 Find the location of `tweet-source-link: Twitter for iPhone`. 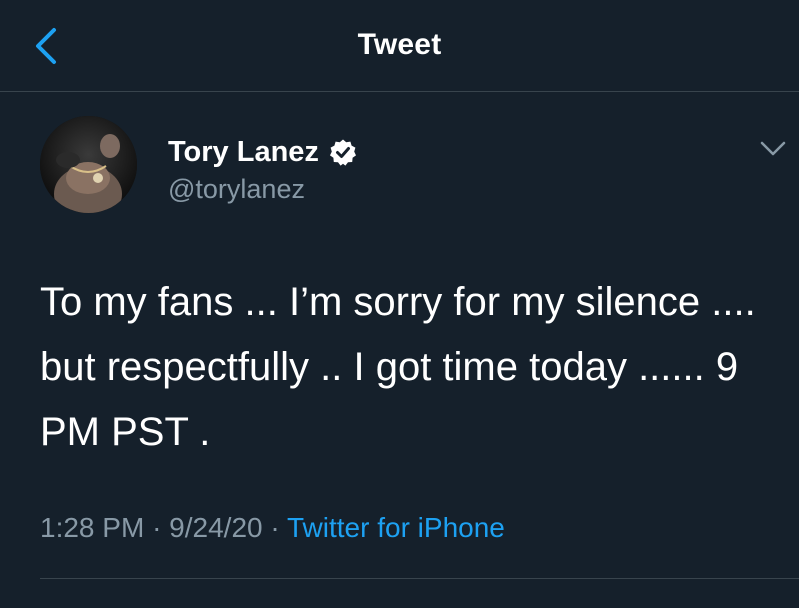

tweet-source-link: Twitter for iPhone is located at coordinates (396, 527).